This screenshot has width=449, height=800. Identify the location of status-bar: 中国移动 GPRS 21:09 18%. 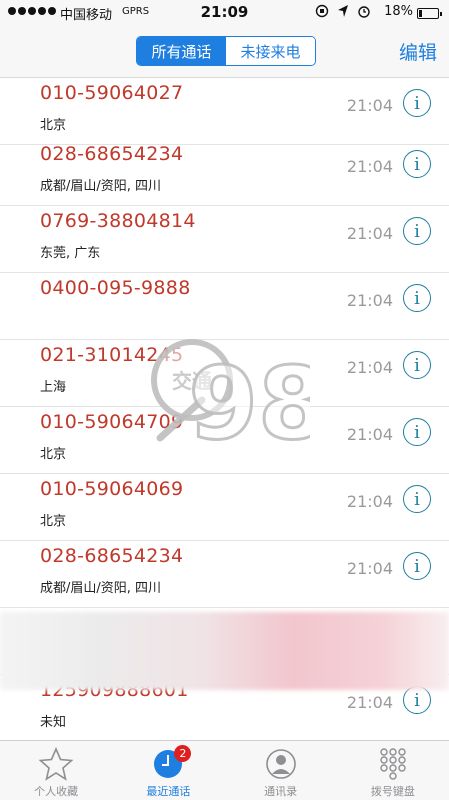
(224, 13).